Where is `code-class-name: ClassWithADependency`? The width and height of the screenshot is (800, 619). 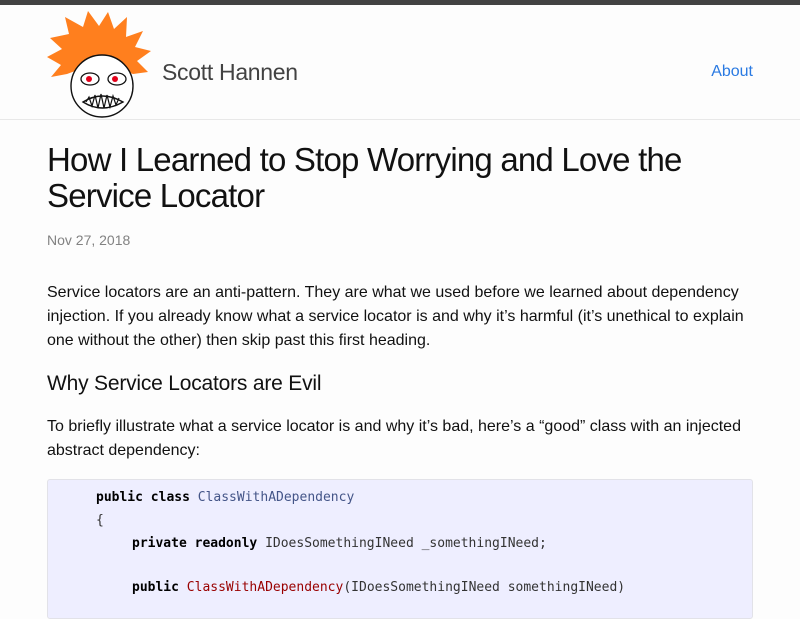
code-class-name: ClassWithADependency is located at coordinates (276, 497).